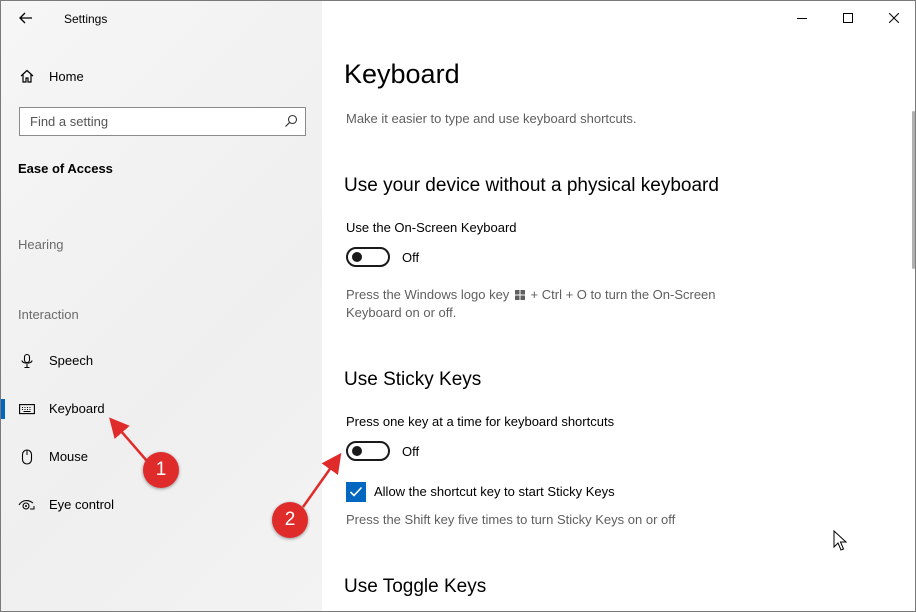  What do you see at coordinates (3, 409) in the screenshot?
I see `active-indicator` at bounding box center [3, 409].